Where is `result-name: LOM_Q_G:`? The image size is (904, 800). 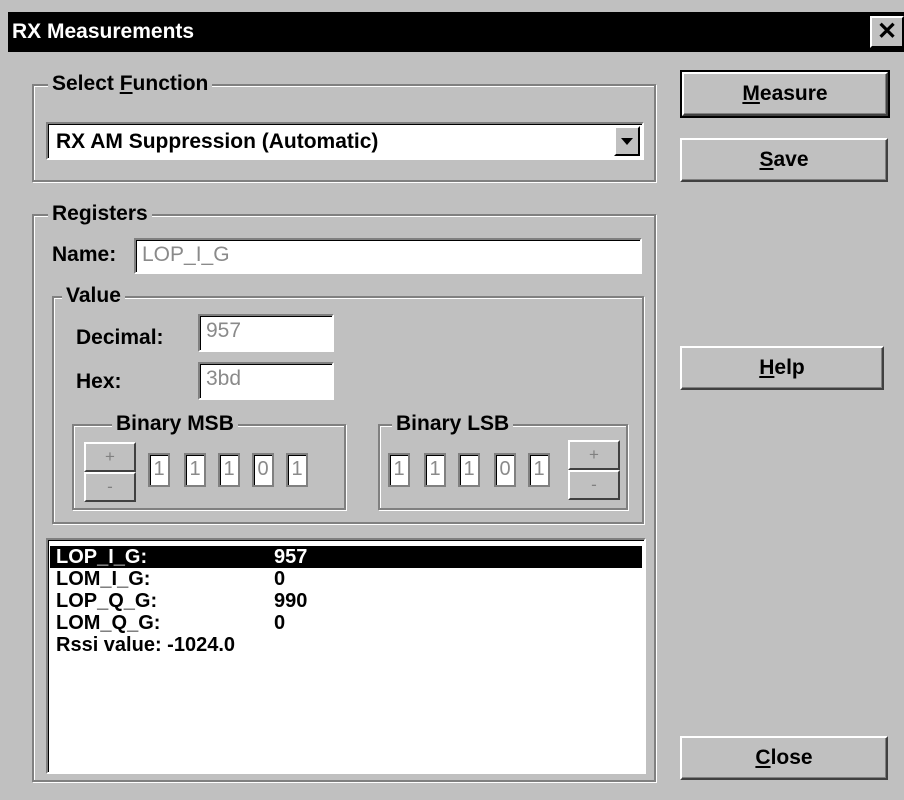 result-name: LOM_Q_G: is located at coordinates (108, 623).